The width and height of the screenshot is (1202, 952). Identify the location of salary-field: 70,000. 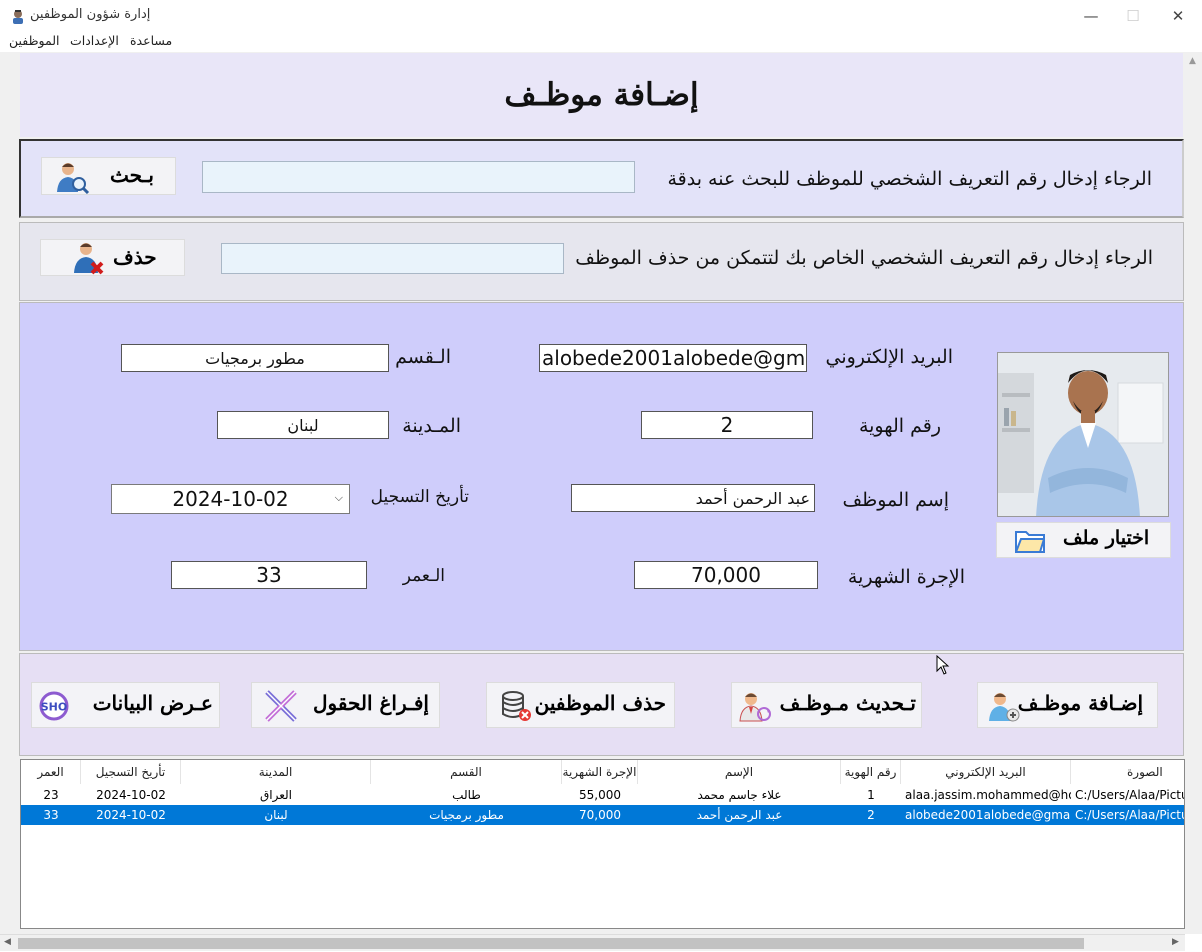
(726, 575).